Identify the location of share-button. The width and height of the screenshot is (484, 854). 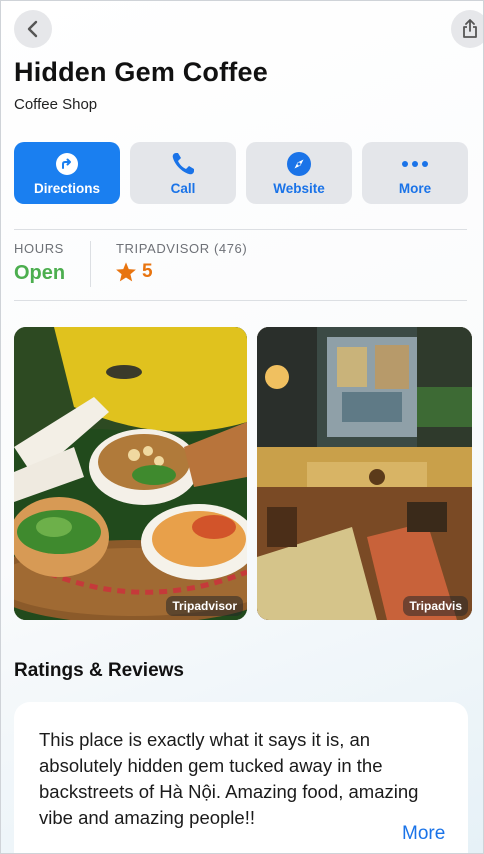
(467, 29).